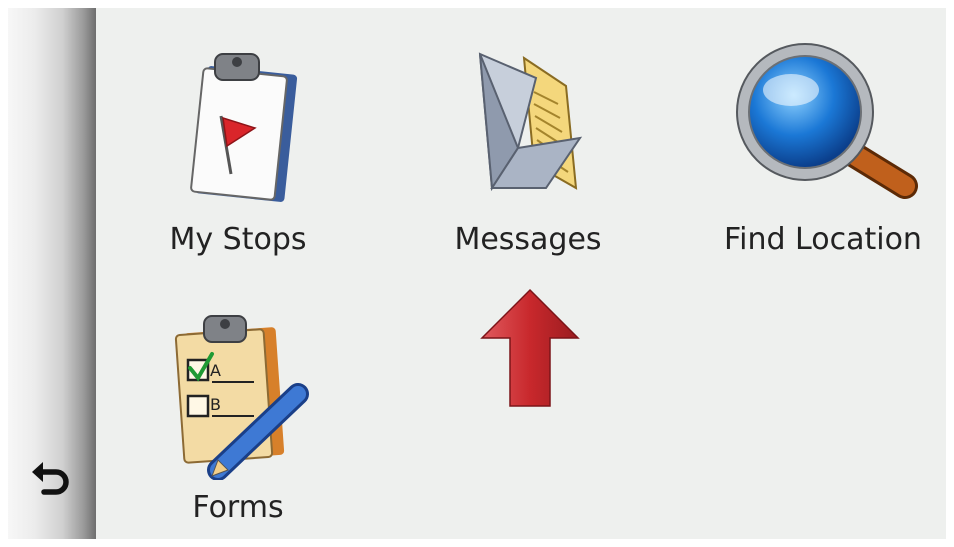 Image resolution: width=954 pixels, height=547 pixels. I want to click on back-button, so click(51, 481).